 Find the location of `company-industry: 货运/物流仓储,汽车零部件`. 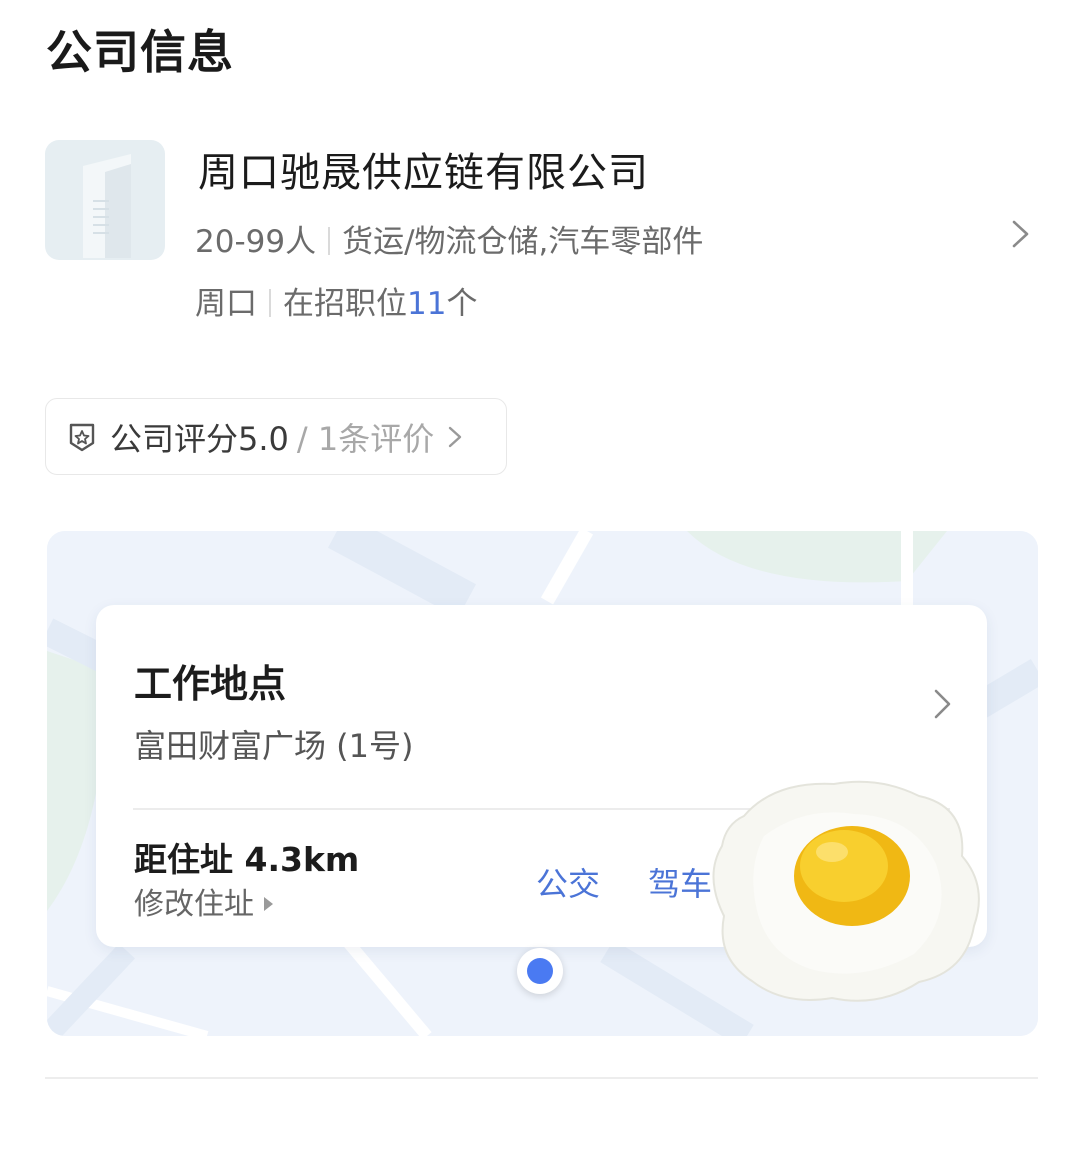

company-industry: 货运/物流仓储,汽车零部件 is located at coordinates (523, 242).